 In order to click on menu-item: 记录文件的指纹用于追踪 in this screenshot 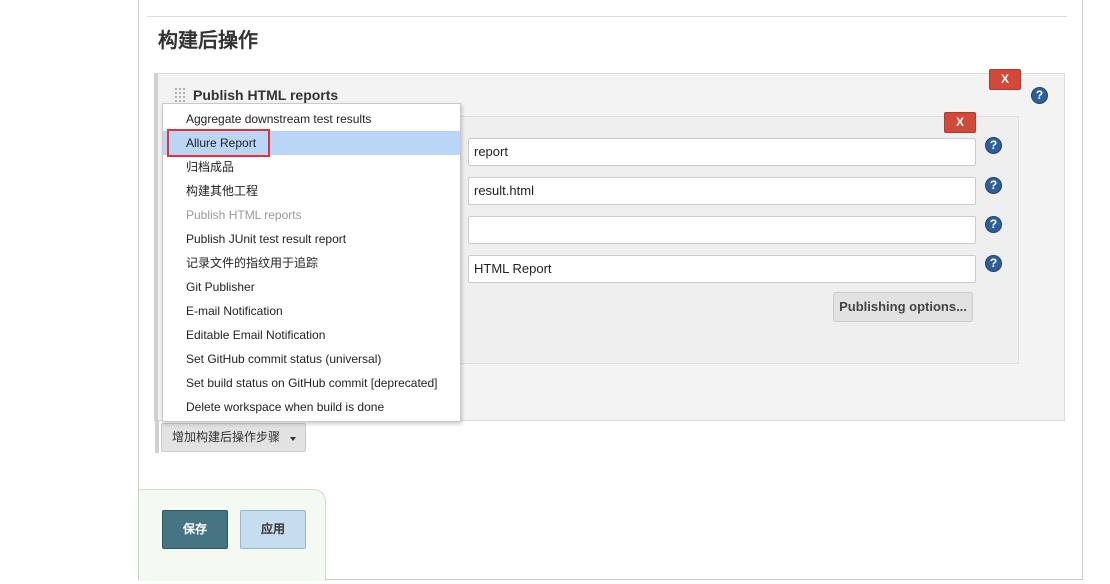, I will do `click(311, 263)`.